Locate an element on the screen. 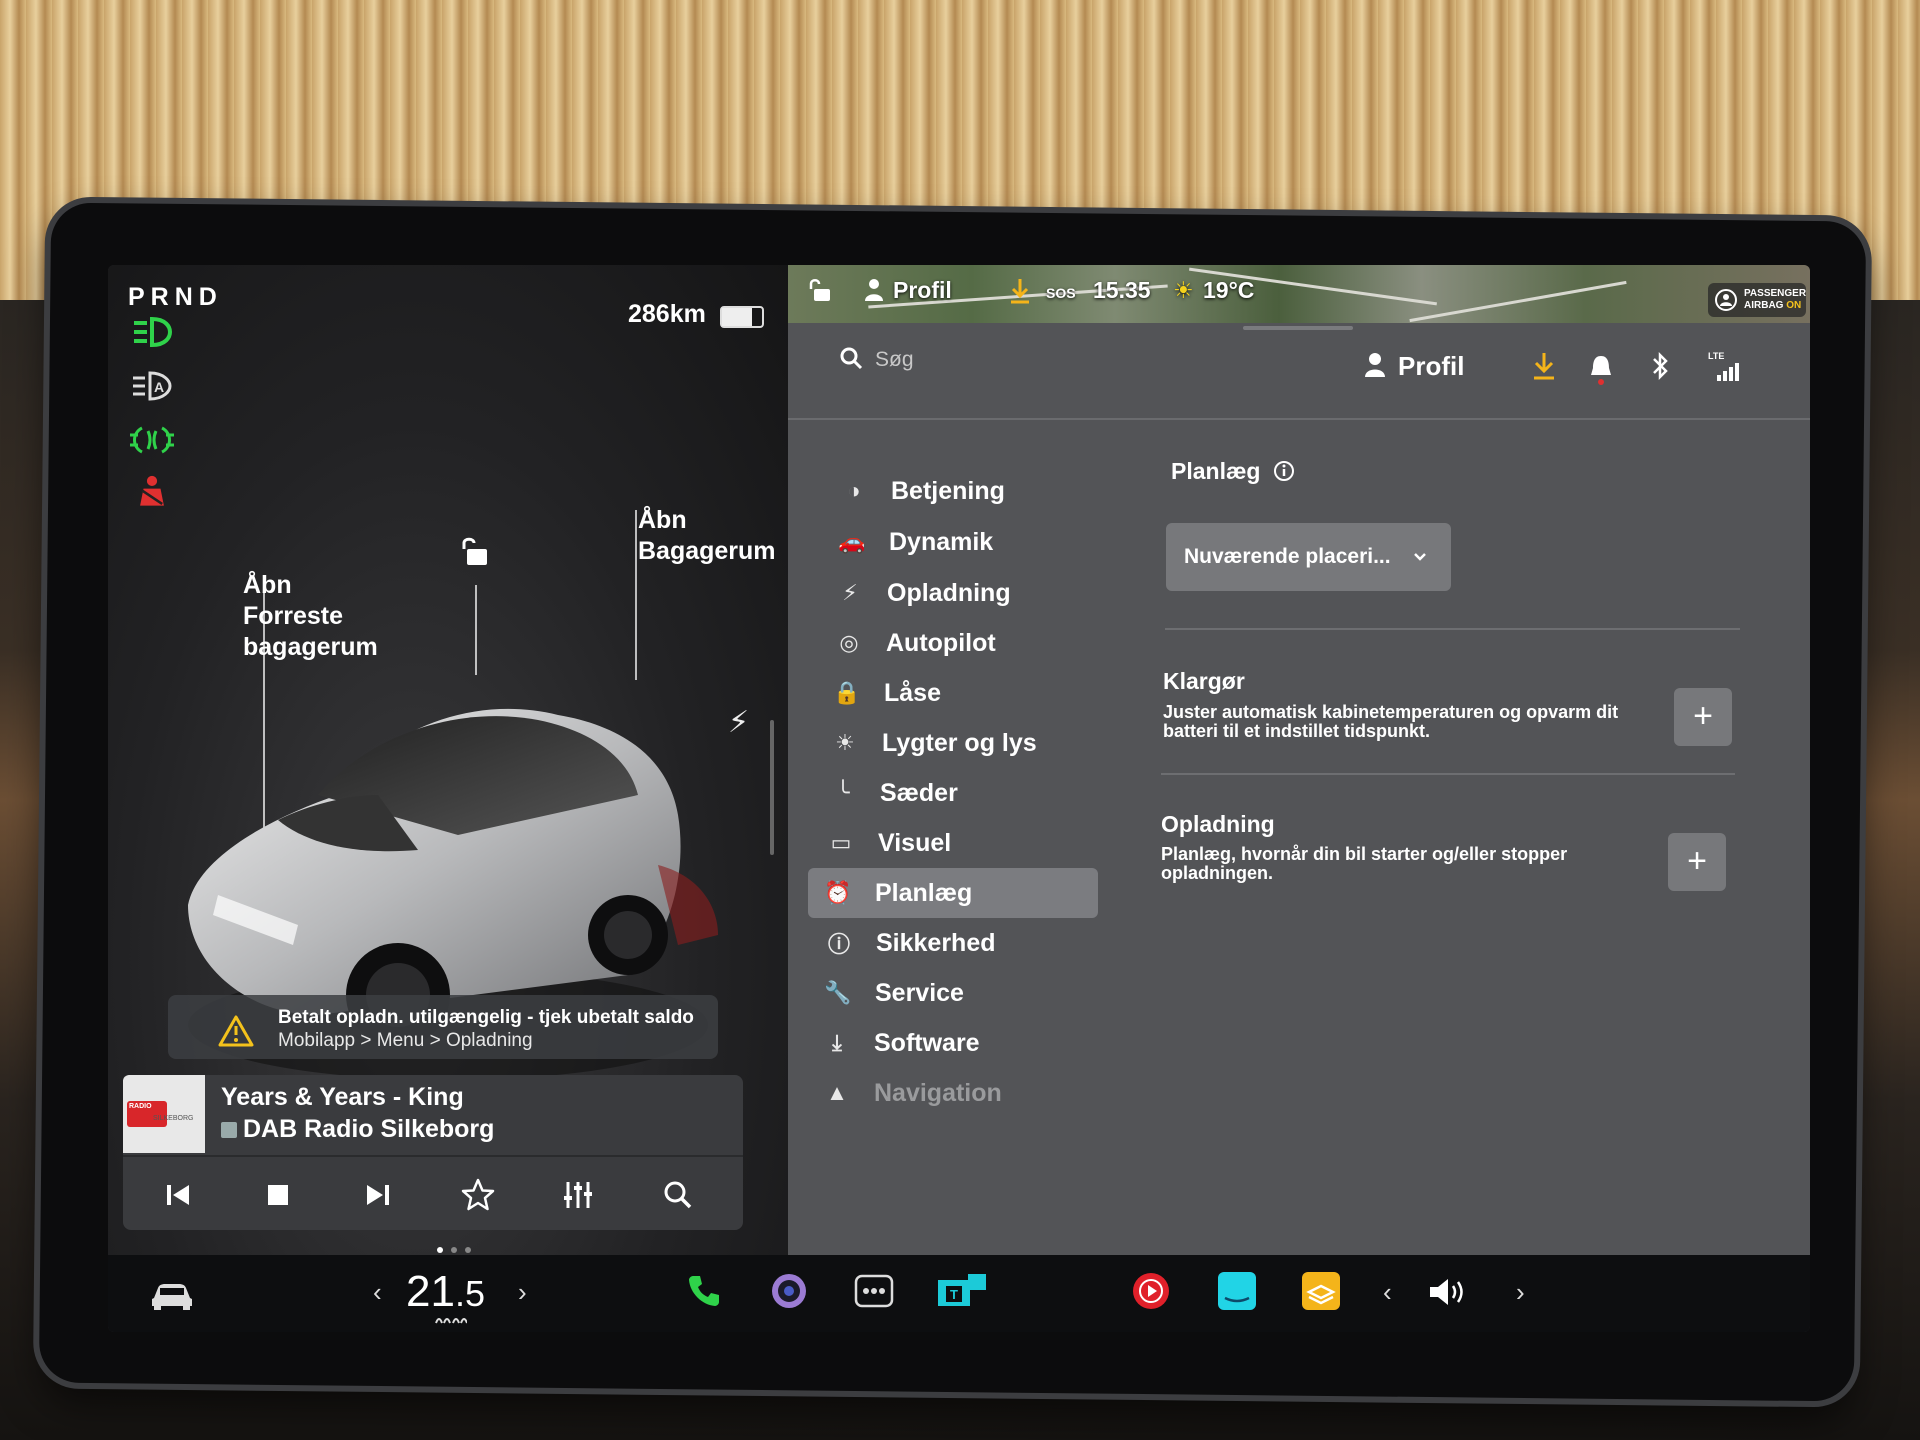 This screenshot has height=1440, width=1920. search-icon is located at coordinates (851, 358).